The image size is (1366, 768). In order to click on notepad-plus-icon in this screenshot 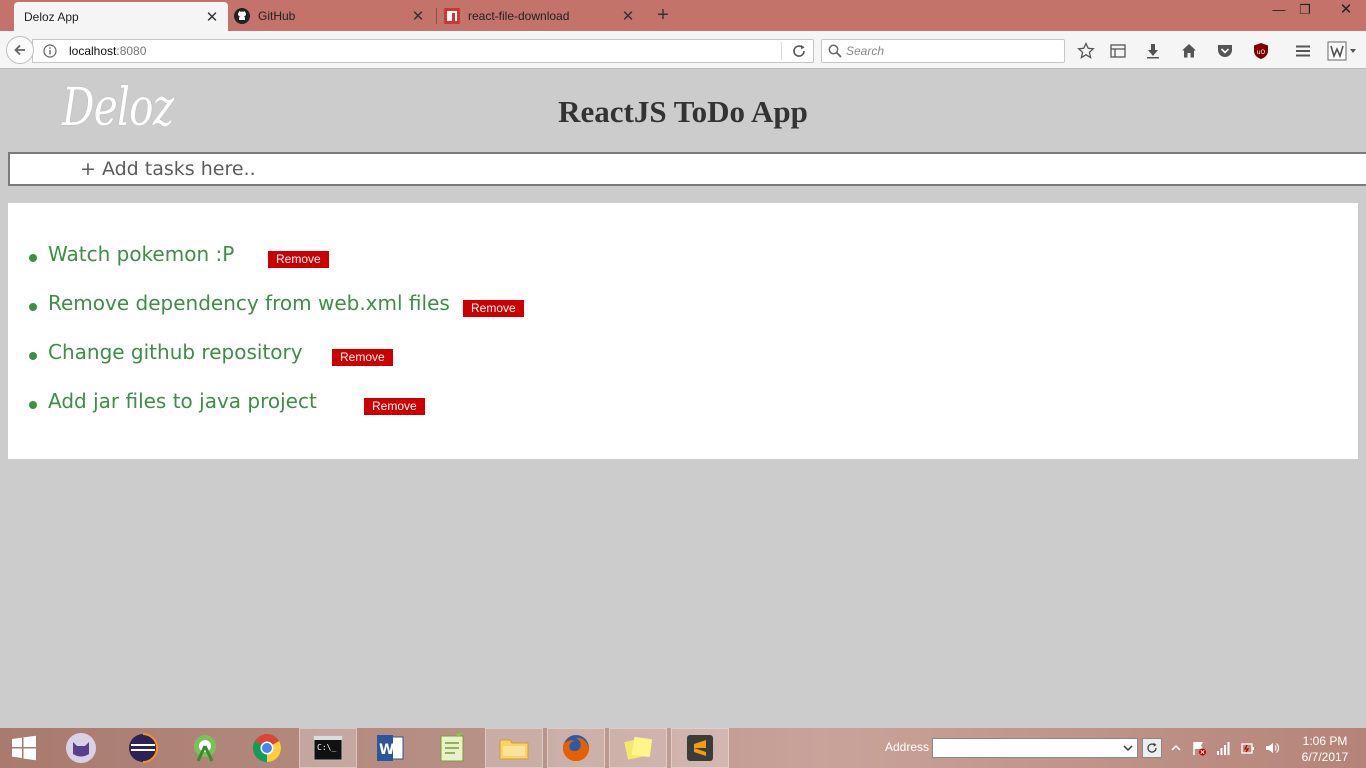, I will do `click(452, 748)`.